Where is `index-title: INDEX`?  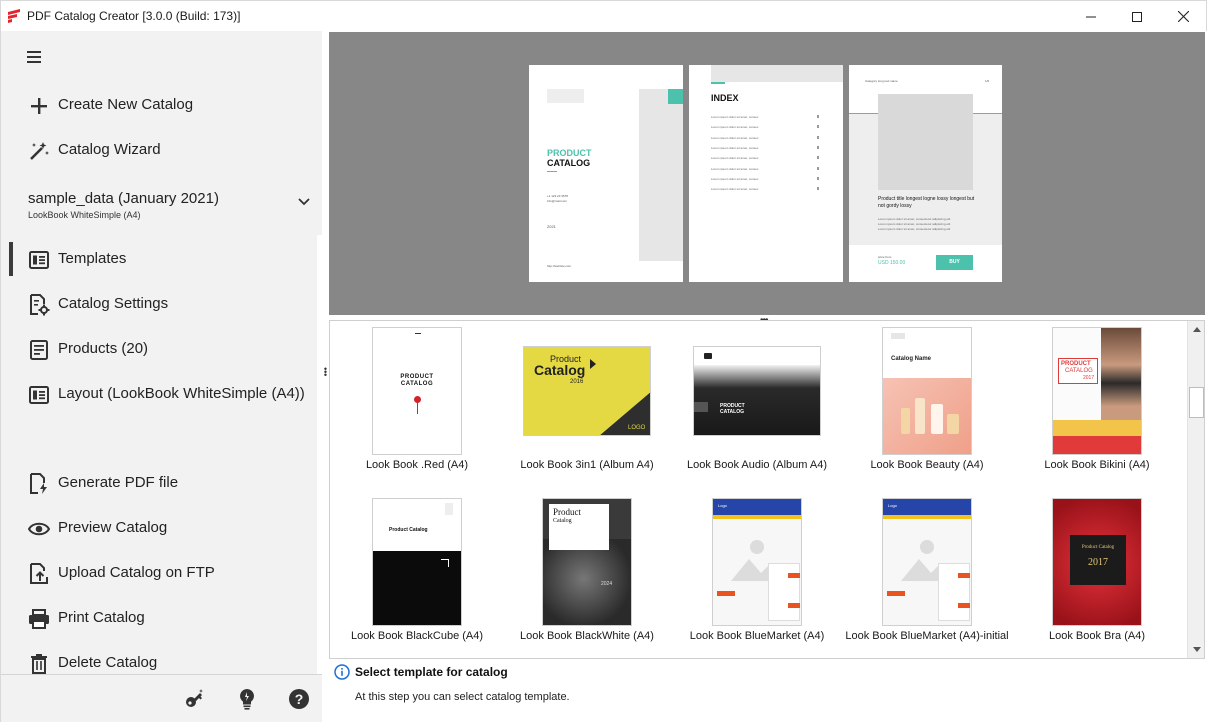 index-title: INDEX is located at coordinates (725, 98).